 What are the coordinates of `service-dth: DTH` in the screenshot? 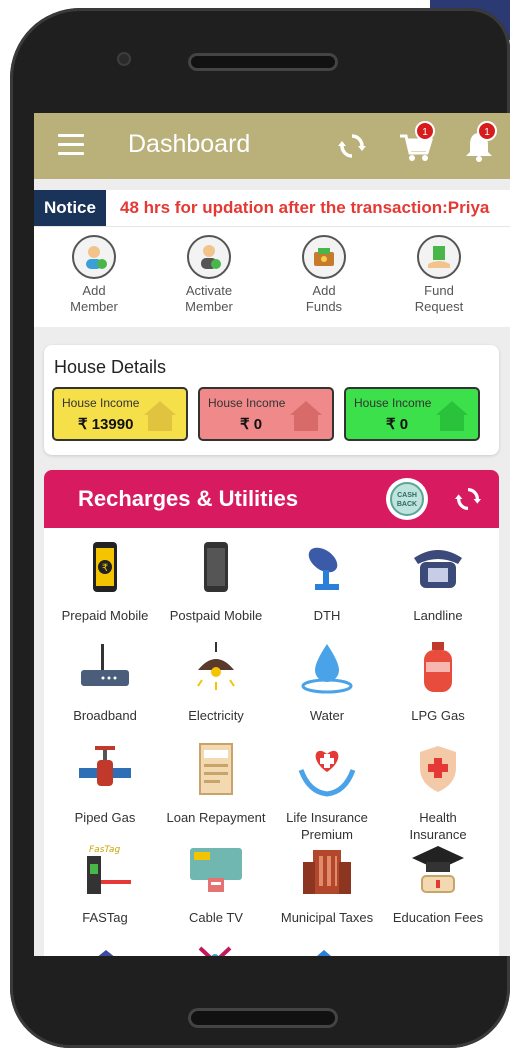 It's located at (327, 582).